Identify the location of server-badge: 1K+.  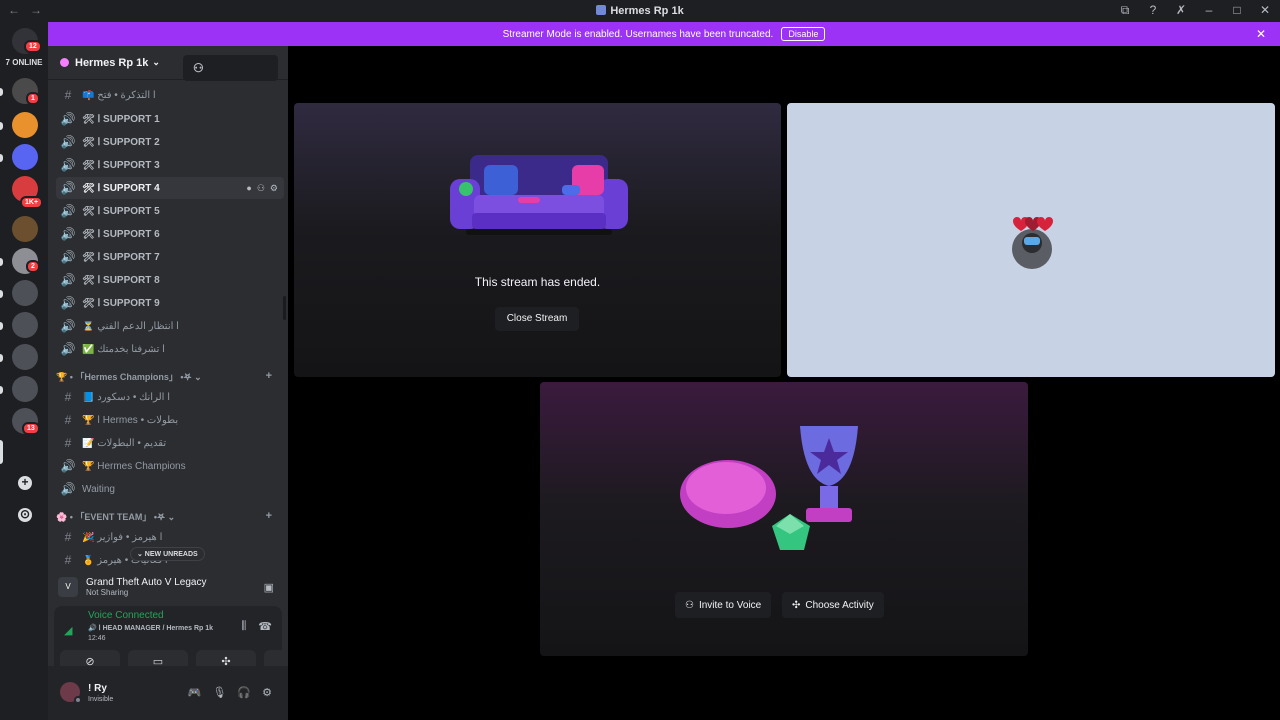
(32, 202).